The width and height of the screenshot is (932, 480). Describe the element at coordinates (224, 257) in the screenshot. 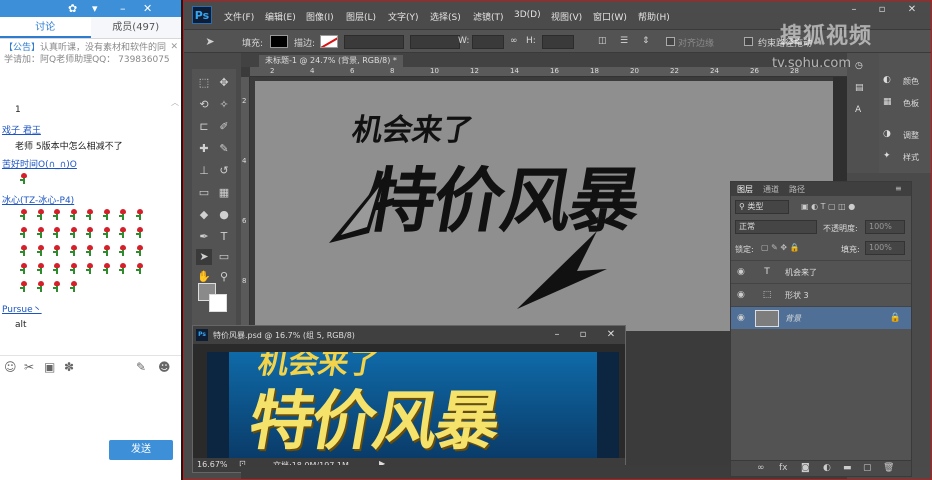

I see `shape-icon: ▭` at that location.